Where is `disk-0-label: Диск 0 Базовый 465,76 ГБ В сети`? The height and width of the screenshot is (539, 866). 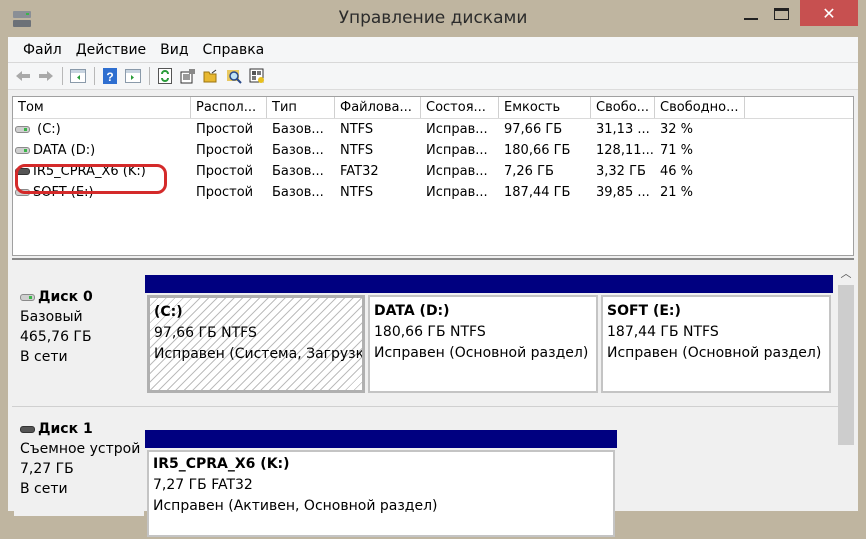
disk-0-label: Диск 0 Базовый 465,76 ГБ В сети is located at coordinates (79, 335).